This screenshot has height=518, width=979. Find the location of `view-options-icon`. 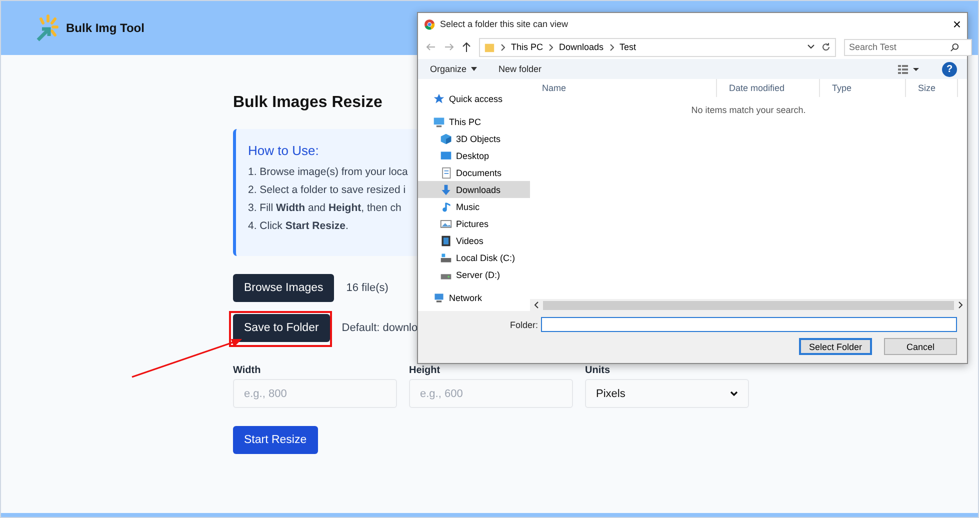

view-options-icon is located at coordinates (909, 69).